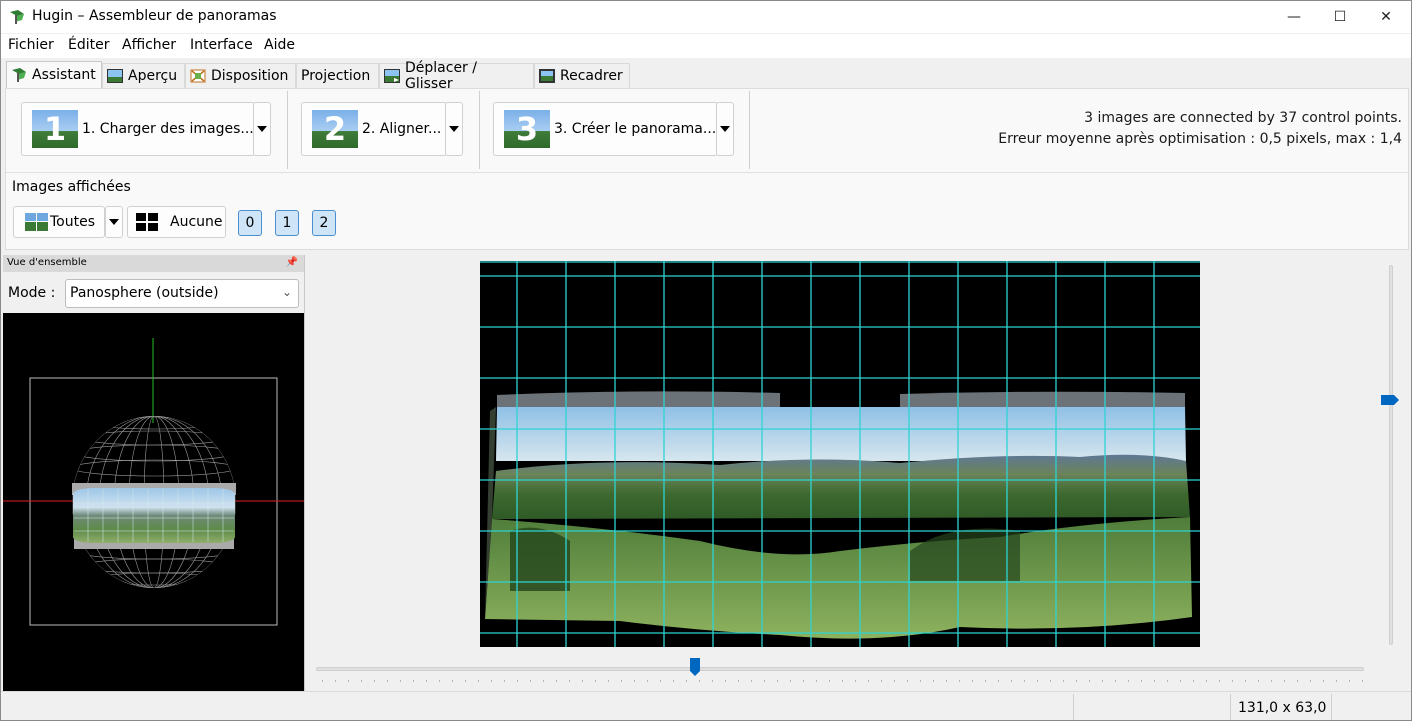 Image resolution: width=1412 pixels, height=721 pixels. I want to click on status-bar: 131,0 x 63,0, so click(706, 705).